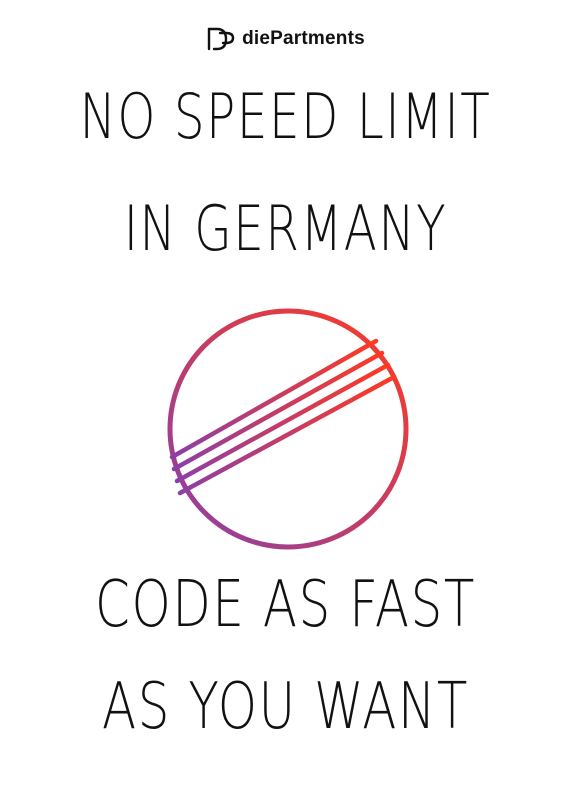 The height and width of the screenshot is (800, 571). I want to click on headline-bottom-line-1: CODE AS FAST, so click(285, 605).